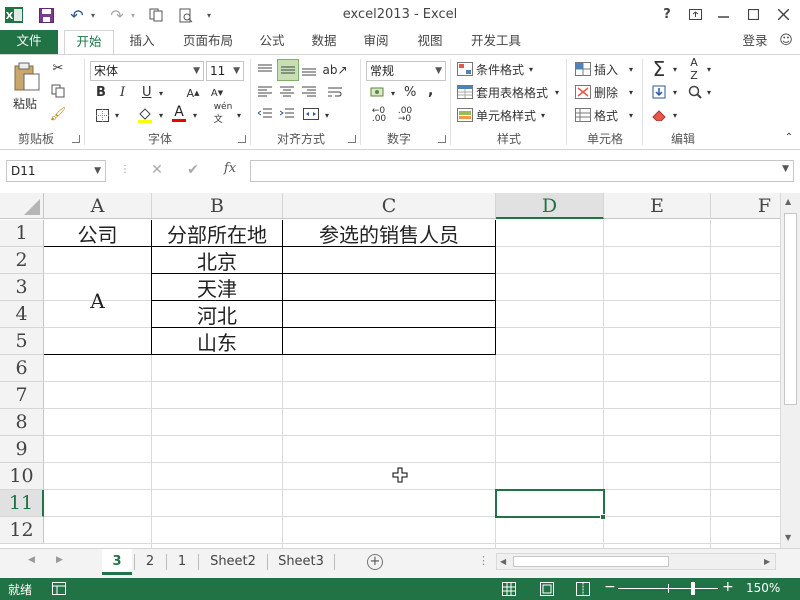 The height and width of the screenshot is (600, 800). Describe the element at coordinates (22, 341) in the screenshot. I see `row-header-5: 5` at that location.